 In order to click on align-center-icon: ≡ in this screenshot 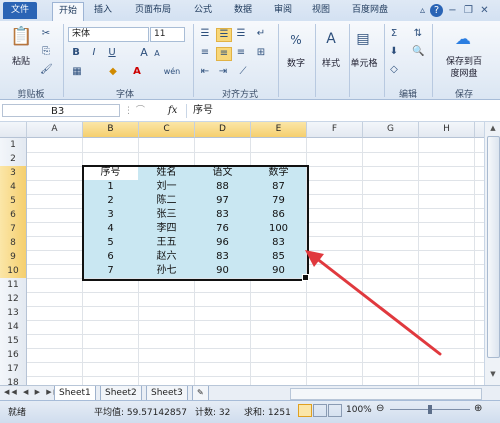, I will do `click(224, 54)`.